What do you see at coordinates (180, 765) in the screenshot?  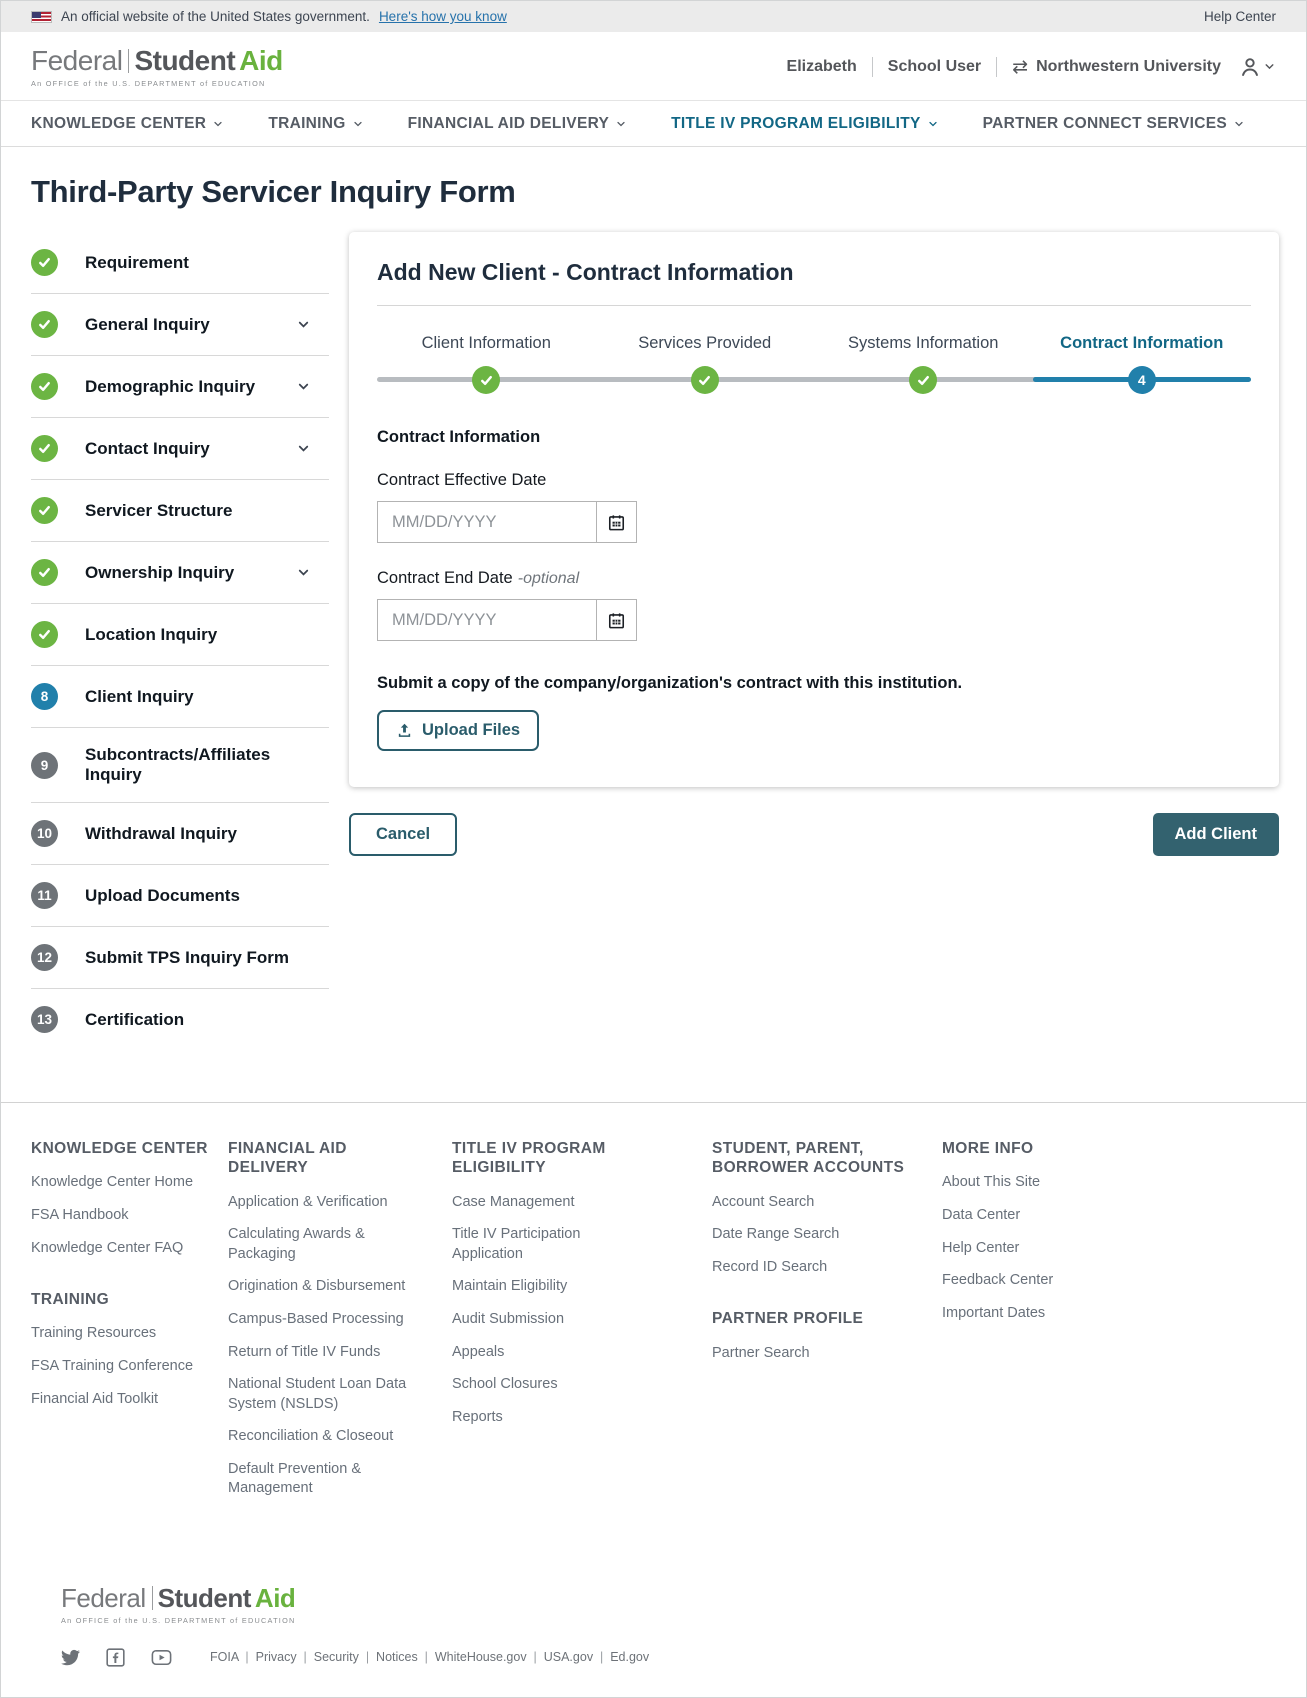 I see `sidebar-step: 9 Subcontracts/Affiliates Inquiry` at bounding box center [180, 765].